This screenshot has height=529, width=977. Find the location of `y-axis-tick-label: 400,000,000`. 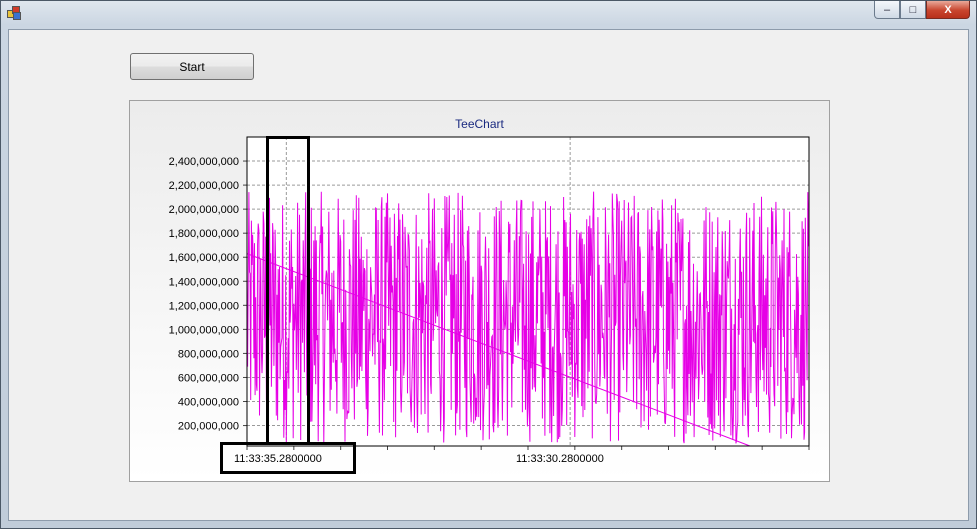

y-axis-tick-label: 400,000,000 is located at coordinates (208, 403).